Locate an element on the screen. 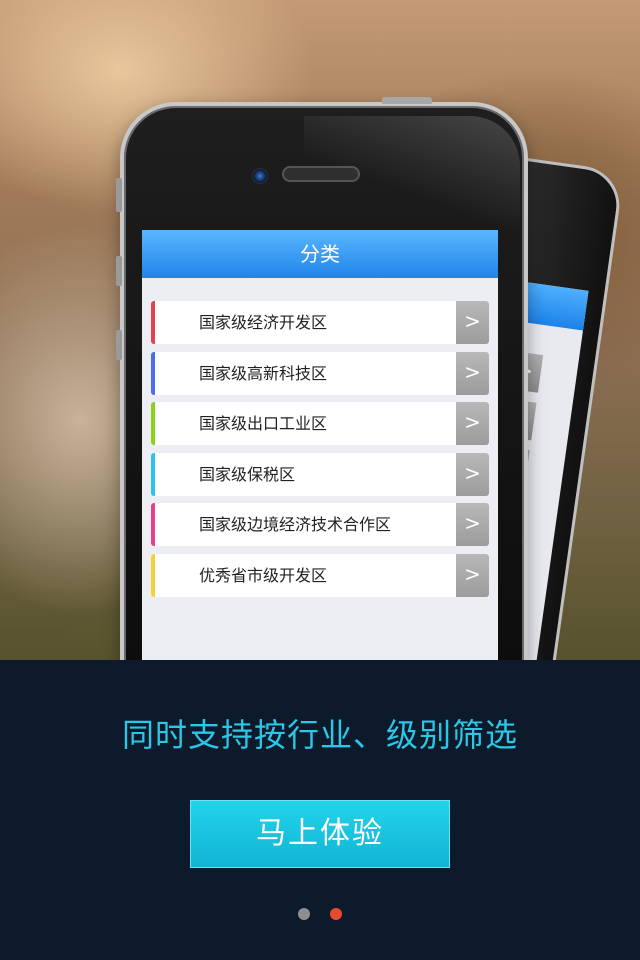 This screenshot has width=640, height=960. category-item: 国家级经济开发区 > is located at coordinates (320, 322).